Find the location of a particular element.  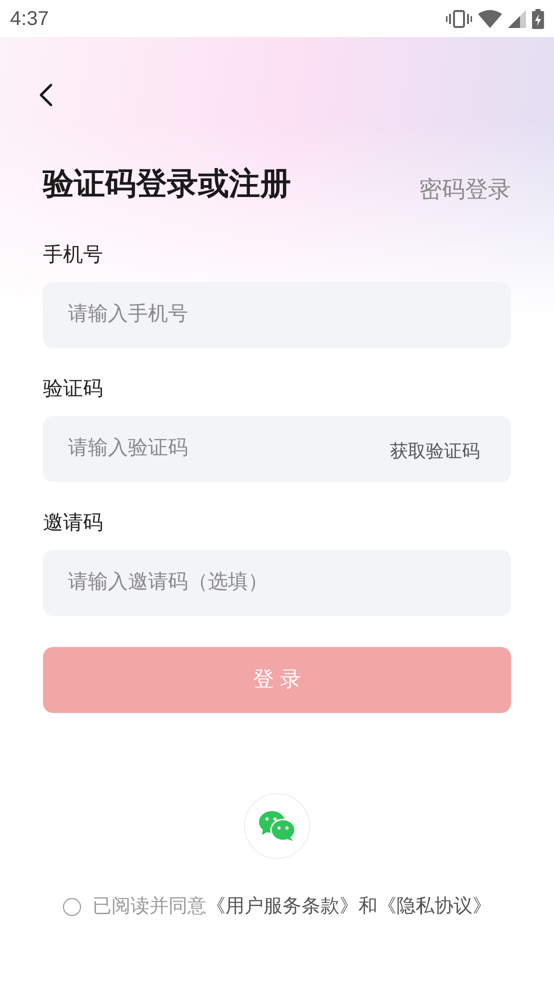

wechat-icon is located at coordinates (277, 826).